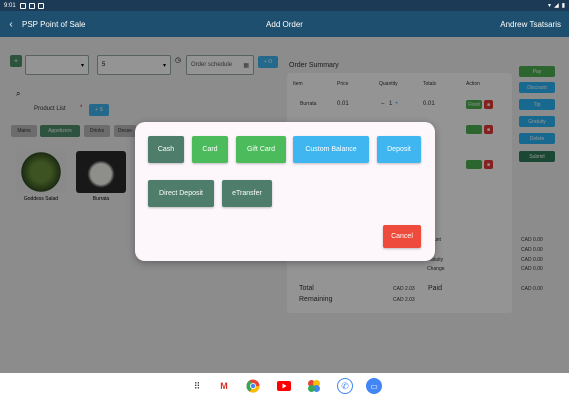 Image resolution: width=569 pixels, height=400 pixels. Describe the element at coordinates (224, 386) in the screenshot. I see `gmail-icon: M` at that location.